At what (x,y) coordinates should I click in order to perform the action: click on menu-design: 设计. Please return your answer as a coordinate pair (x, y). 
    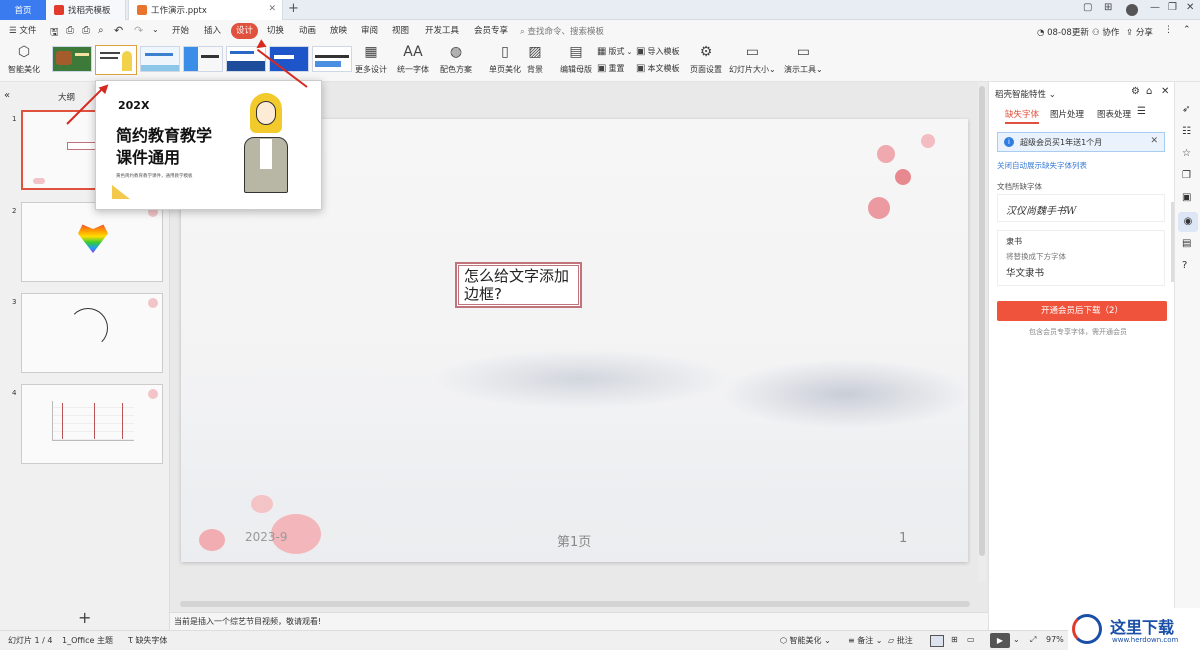
    Looking at the image, I should click on (245, 31).